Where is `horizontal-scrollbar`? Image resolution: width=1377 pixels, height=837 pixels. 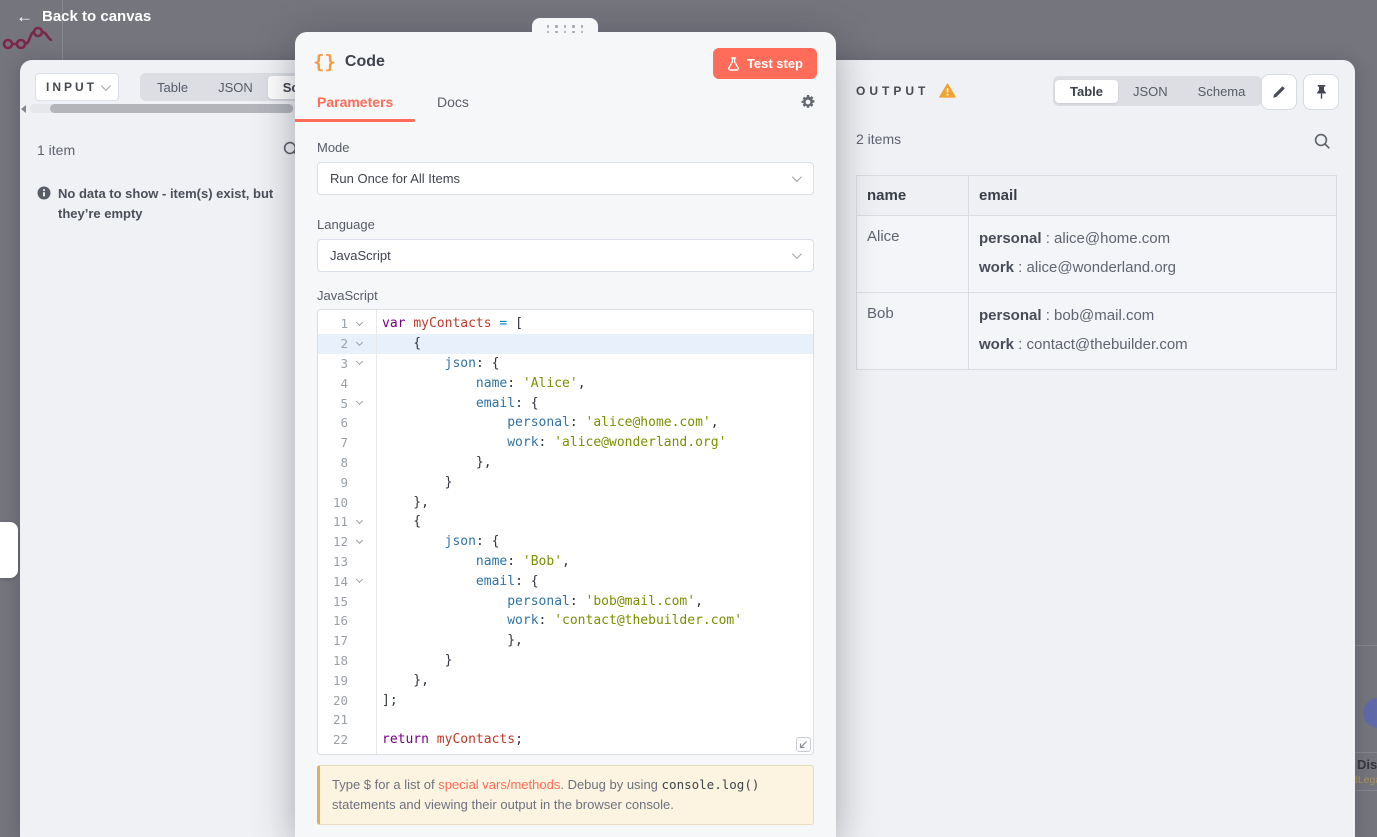 horizontal-scrollbar is located at coordinates (162, 108).